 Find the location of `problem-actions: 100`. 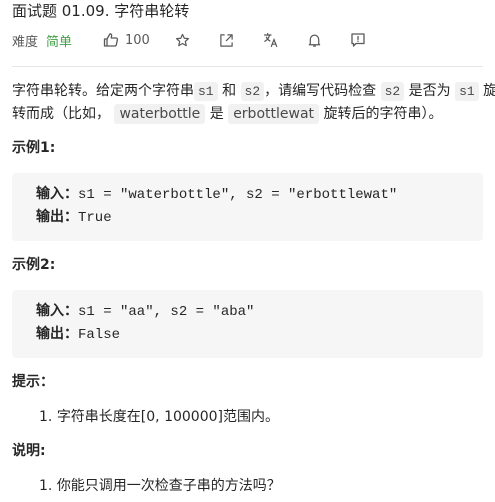

problem-actions: 100 is located at coordinates (247, 40).